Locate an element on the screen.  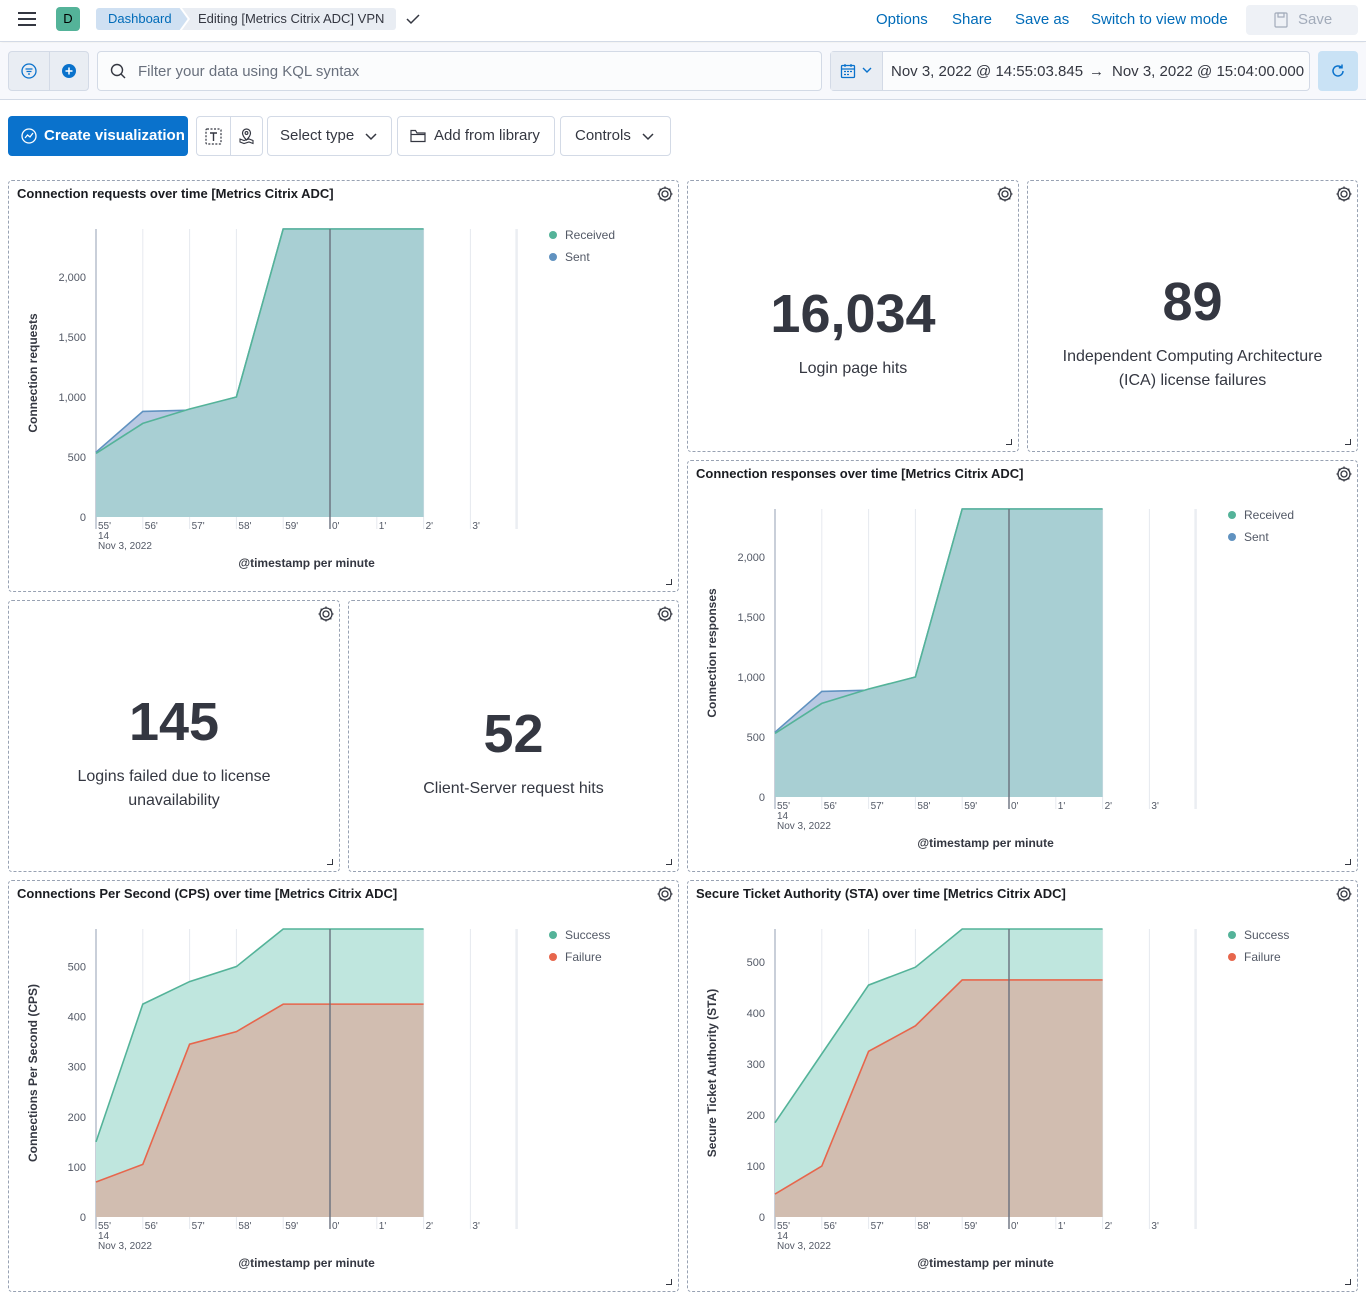
arrow-right-icon: → is located at coordinates (1096, 71).